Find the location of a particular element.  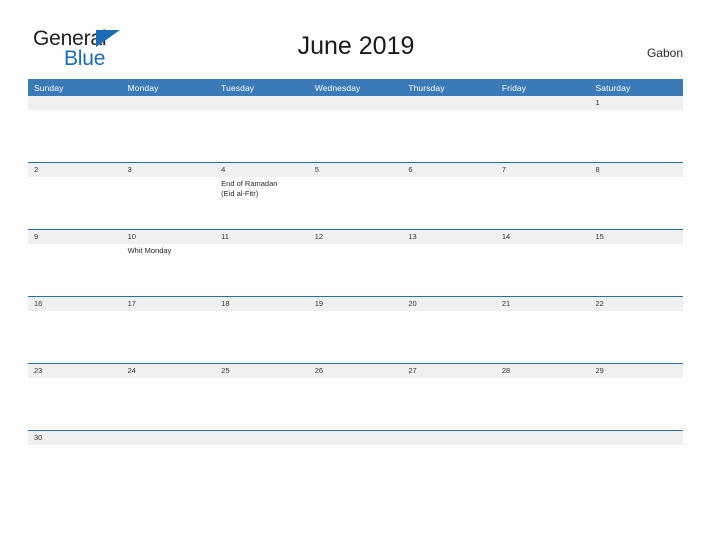

day-number: 13 is located at coordinates (449, 237).